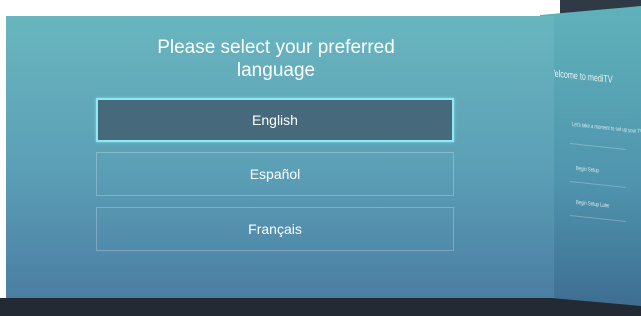  Describe the element at coordinates (276, 47) in the screenshot. I see `page-title-line-1: Please select your preferred` at that location.